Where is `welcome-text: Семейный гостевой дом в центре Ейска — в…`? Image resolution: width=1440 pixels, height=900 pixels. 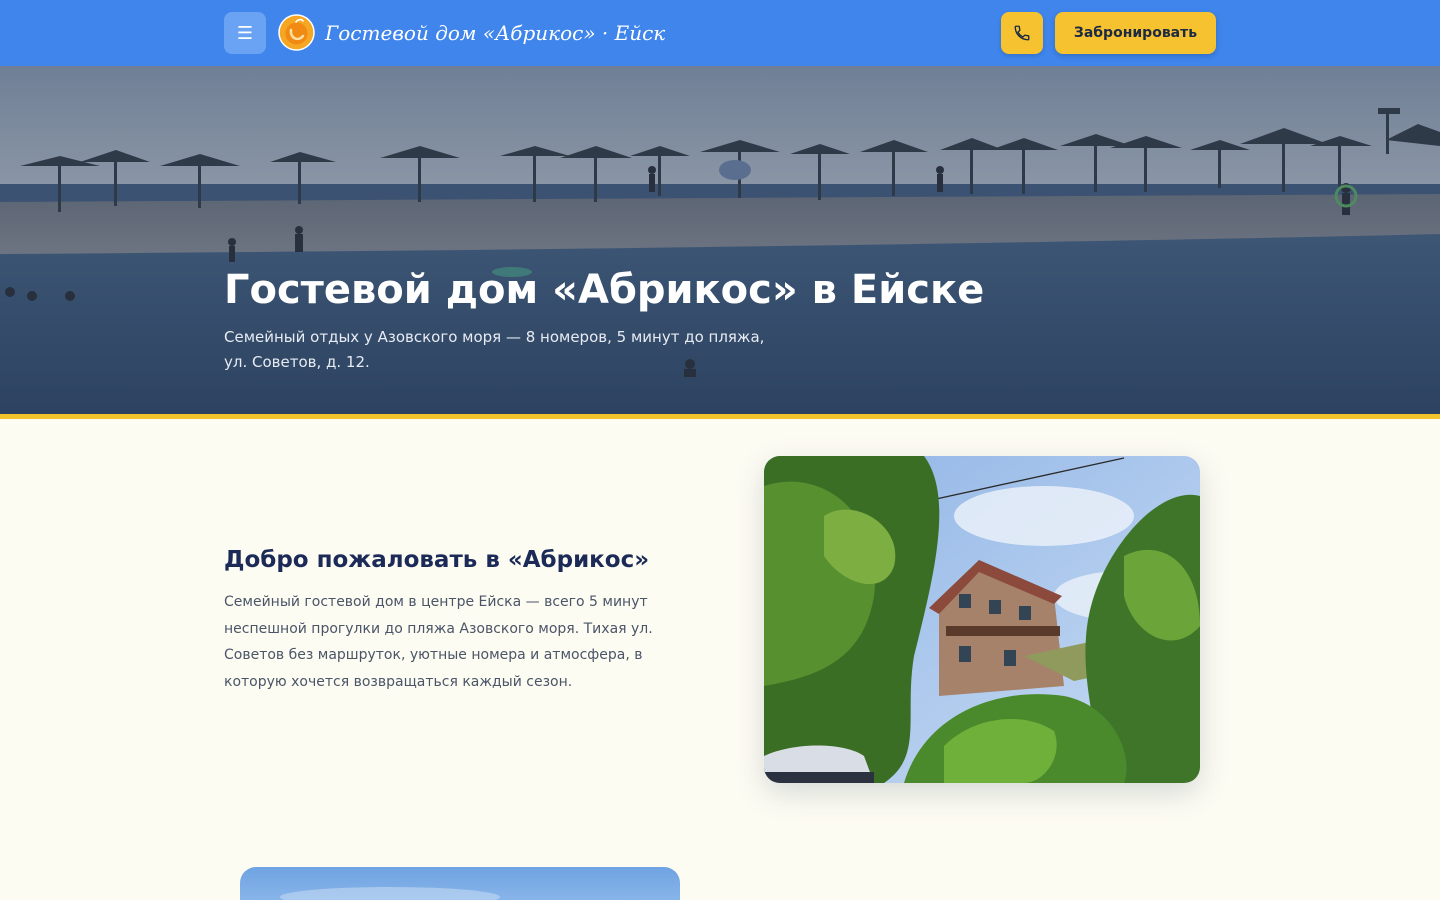
welcome-text: Семейный гостевой дом в центре Ейска — в… is located at coordinates (438, 642).